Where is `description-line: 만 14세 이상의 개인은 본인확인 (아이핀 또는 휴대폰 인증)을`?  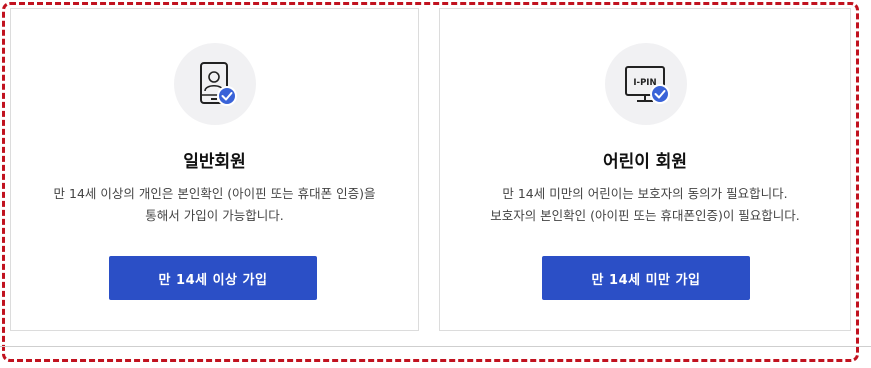
description-line: 만 14세 이상의 개인은 본인확인 (아이핀 또는 휴대폰 인증)을 is located at coordinates (214, 193).